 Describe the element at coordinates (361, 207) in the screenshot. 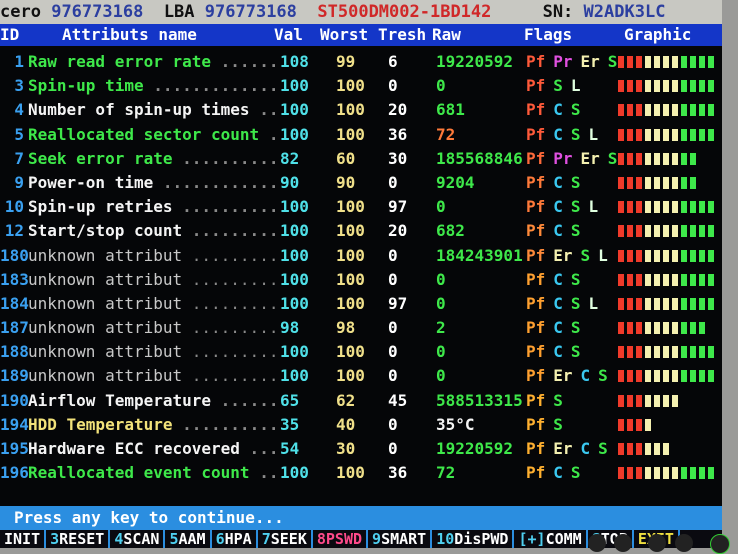

I see `table-row: 10Spin-up retries100100970PfCSL` at that location.